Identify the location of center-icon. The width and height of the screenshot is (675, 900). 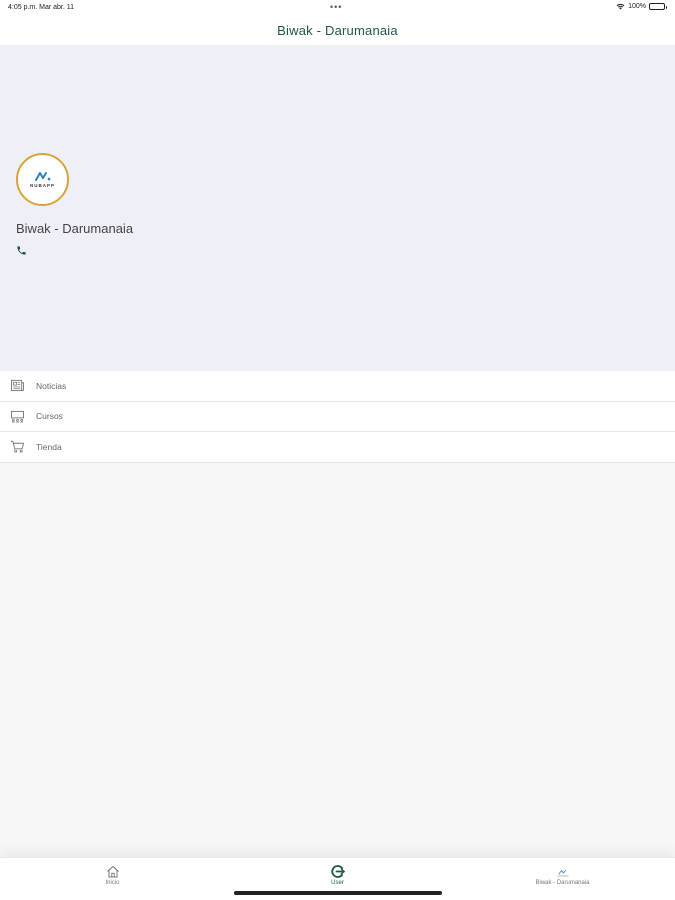
(562, 873).